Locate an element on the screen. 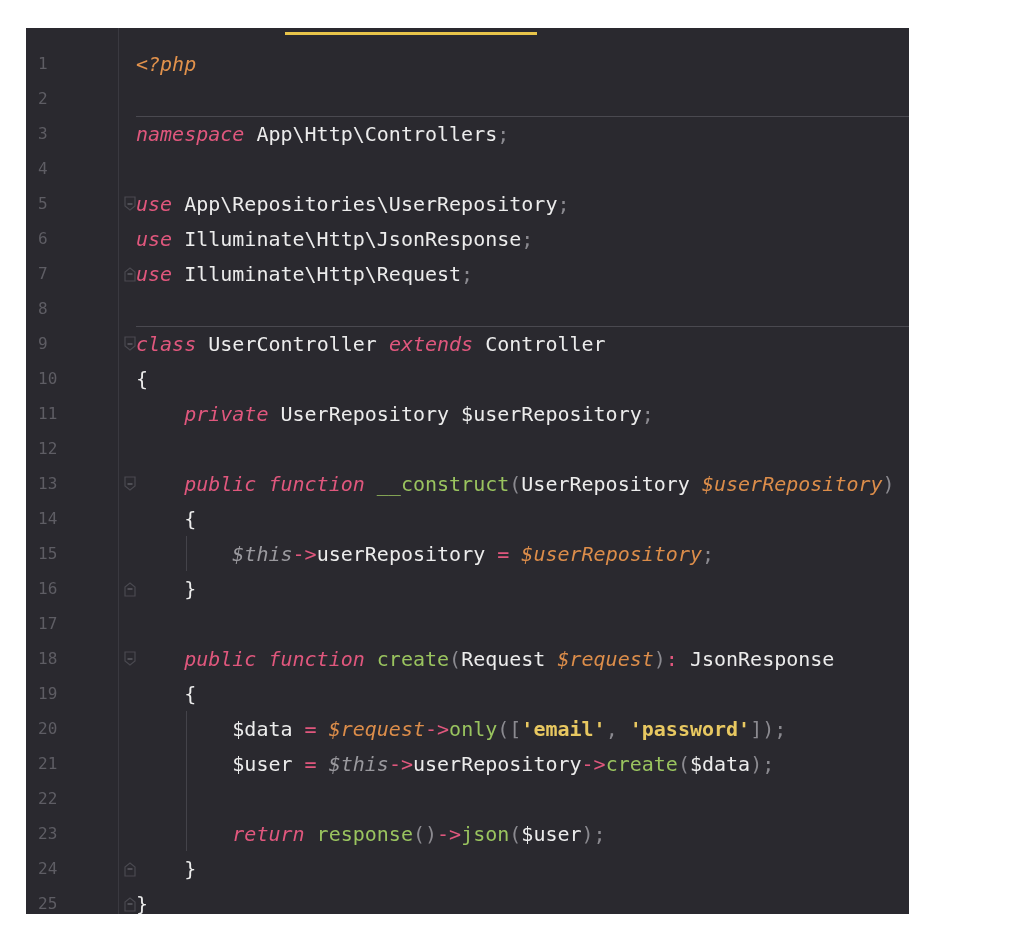  code-line: namespace App\Http\Controllers; is located at coordinates (323, 133).